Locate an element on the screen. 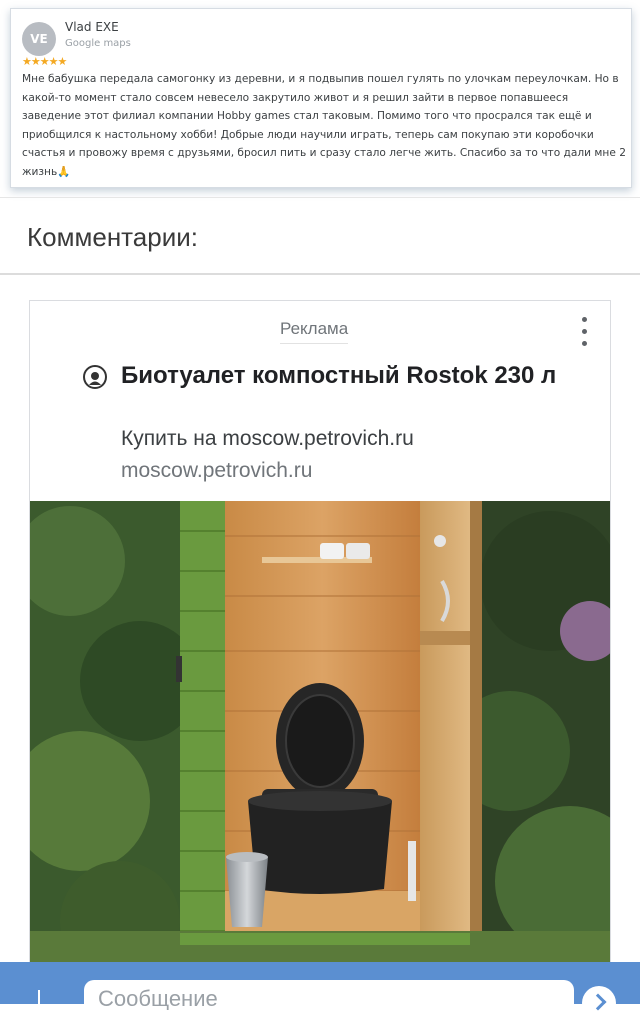 The height and width of the screenshot is (1020, 640). avatar: VE is located at coordinates (39, 39).